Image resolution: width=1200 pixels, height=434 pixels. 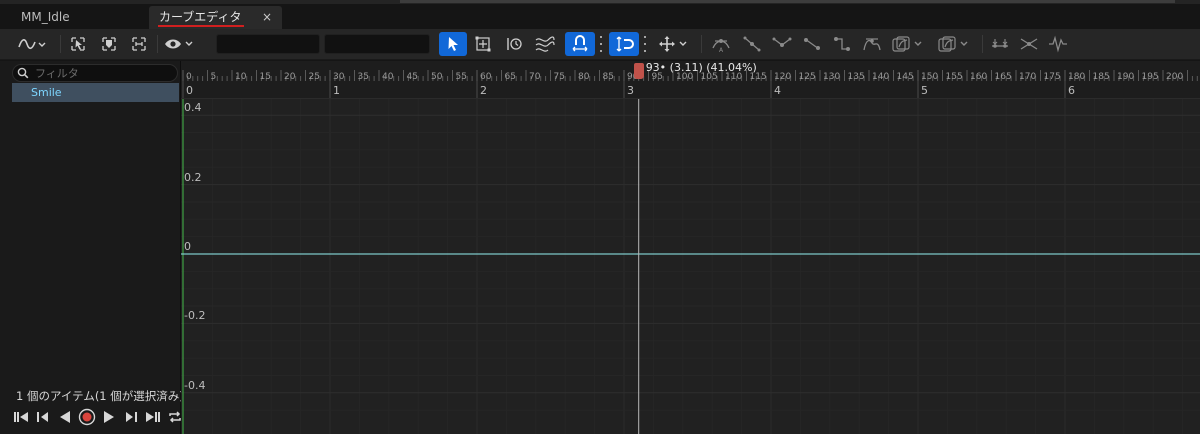 I want to click on frame-tick-label: 165, so click(x=1003, y=77).